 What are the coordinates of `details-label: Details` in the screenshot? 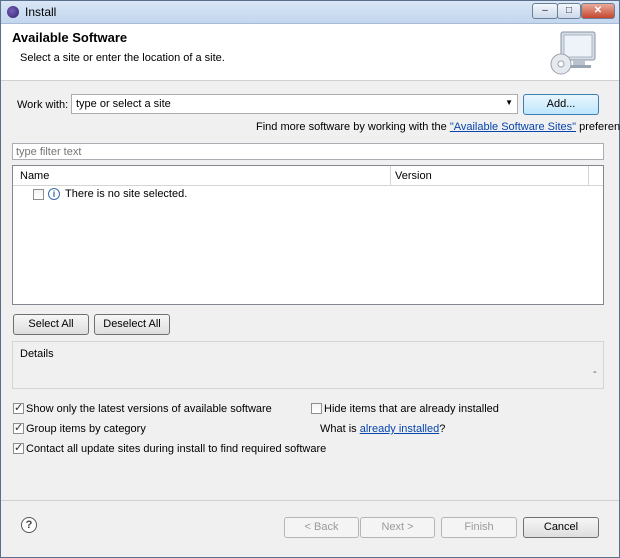 It's located at (37, 354).